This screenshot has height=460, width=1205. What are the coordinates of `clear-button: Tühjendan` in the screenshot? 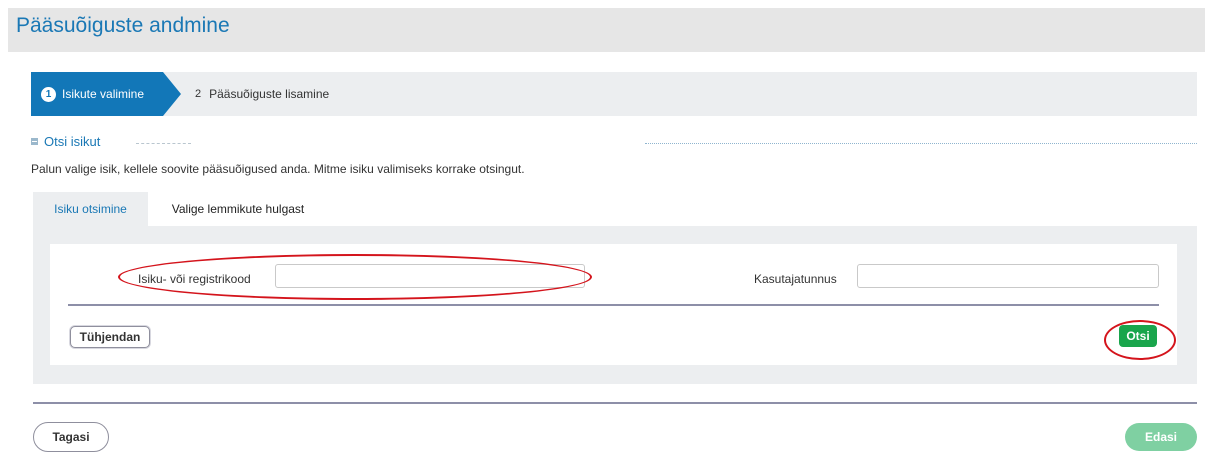 It's located at (110, 337).